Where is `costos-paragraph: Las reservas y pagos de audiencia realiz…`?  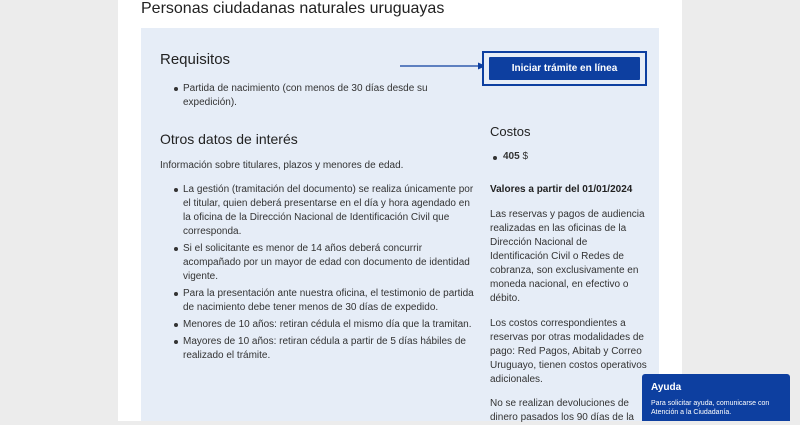 costos-paragraph: Las reservas y pagos de audiencia realiz… is located at coordinates (567, 256).